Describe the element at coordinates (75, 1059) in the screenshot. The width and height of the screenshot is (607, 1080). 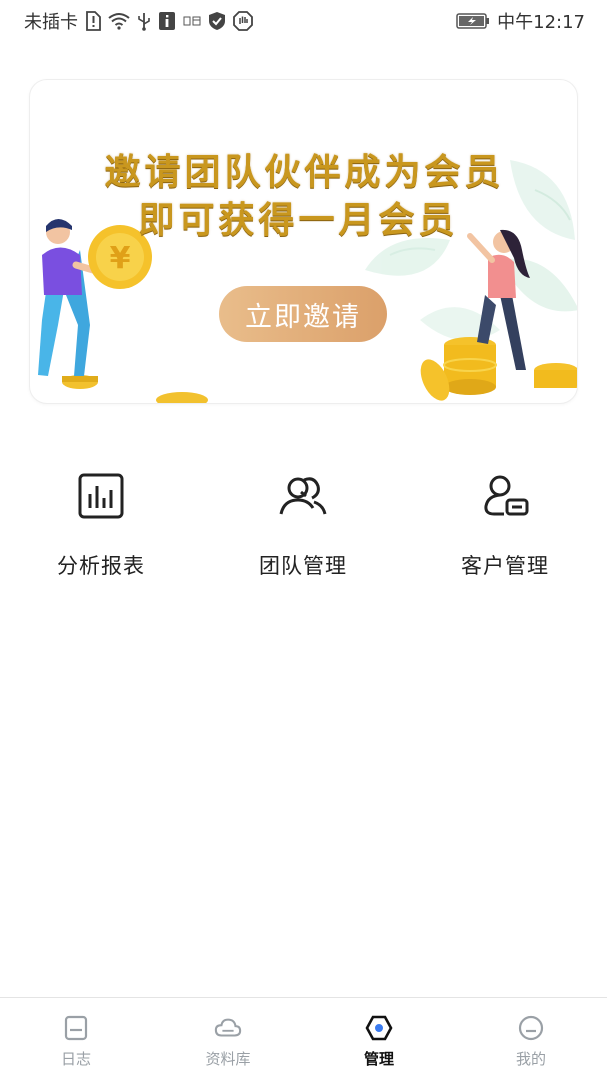
I see `tab-label: 日志` at that location.